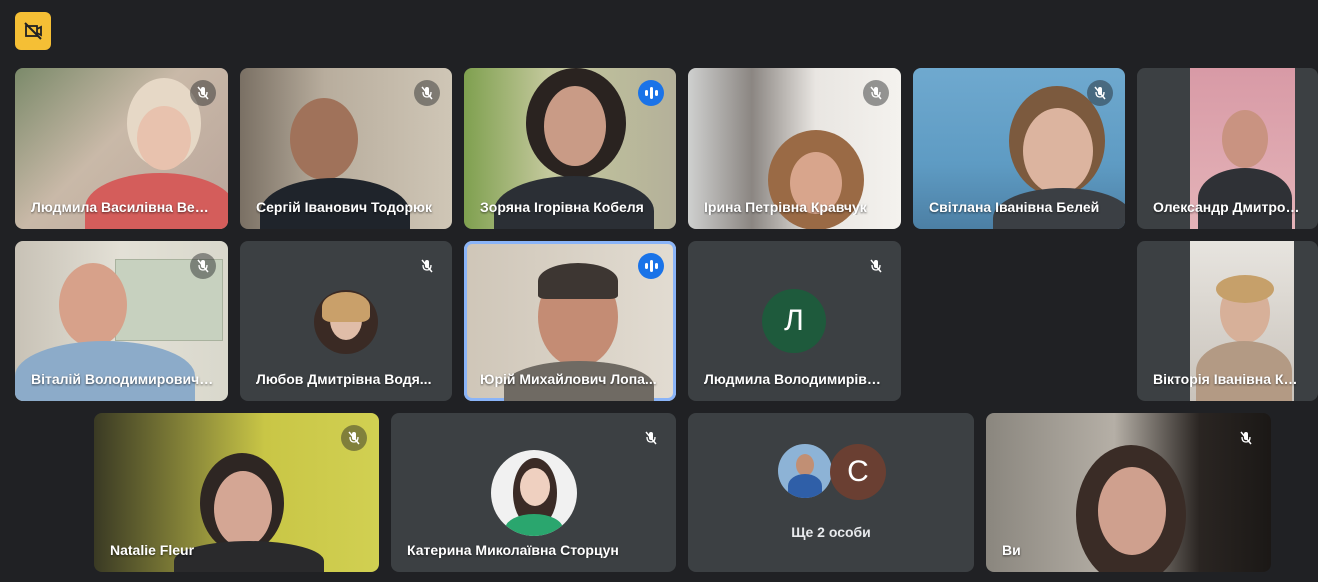  What do you see at coordinates (1014, 207) in the screenshot?
I see `participant-name: Світлана Іванівна Белей` at bounding box center [1014, 207].